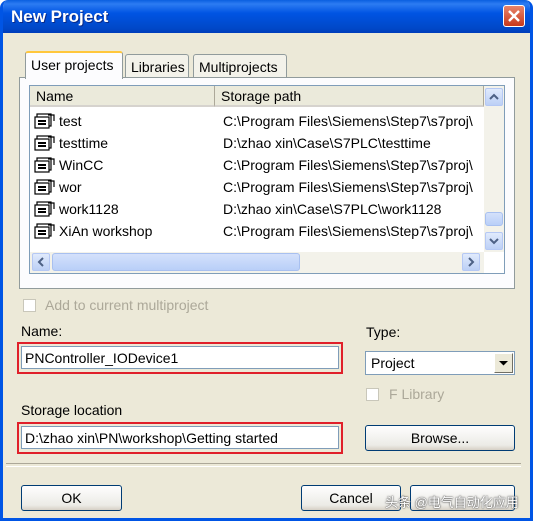 The image size is (533, 521). What do you see at coordinates (70, 121) in the screenshot?
I see `project-name: test` at bounding box center [70, 121].